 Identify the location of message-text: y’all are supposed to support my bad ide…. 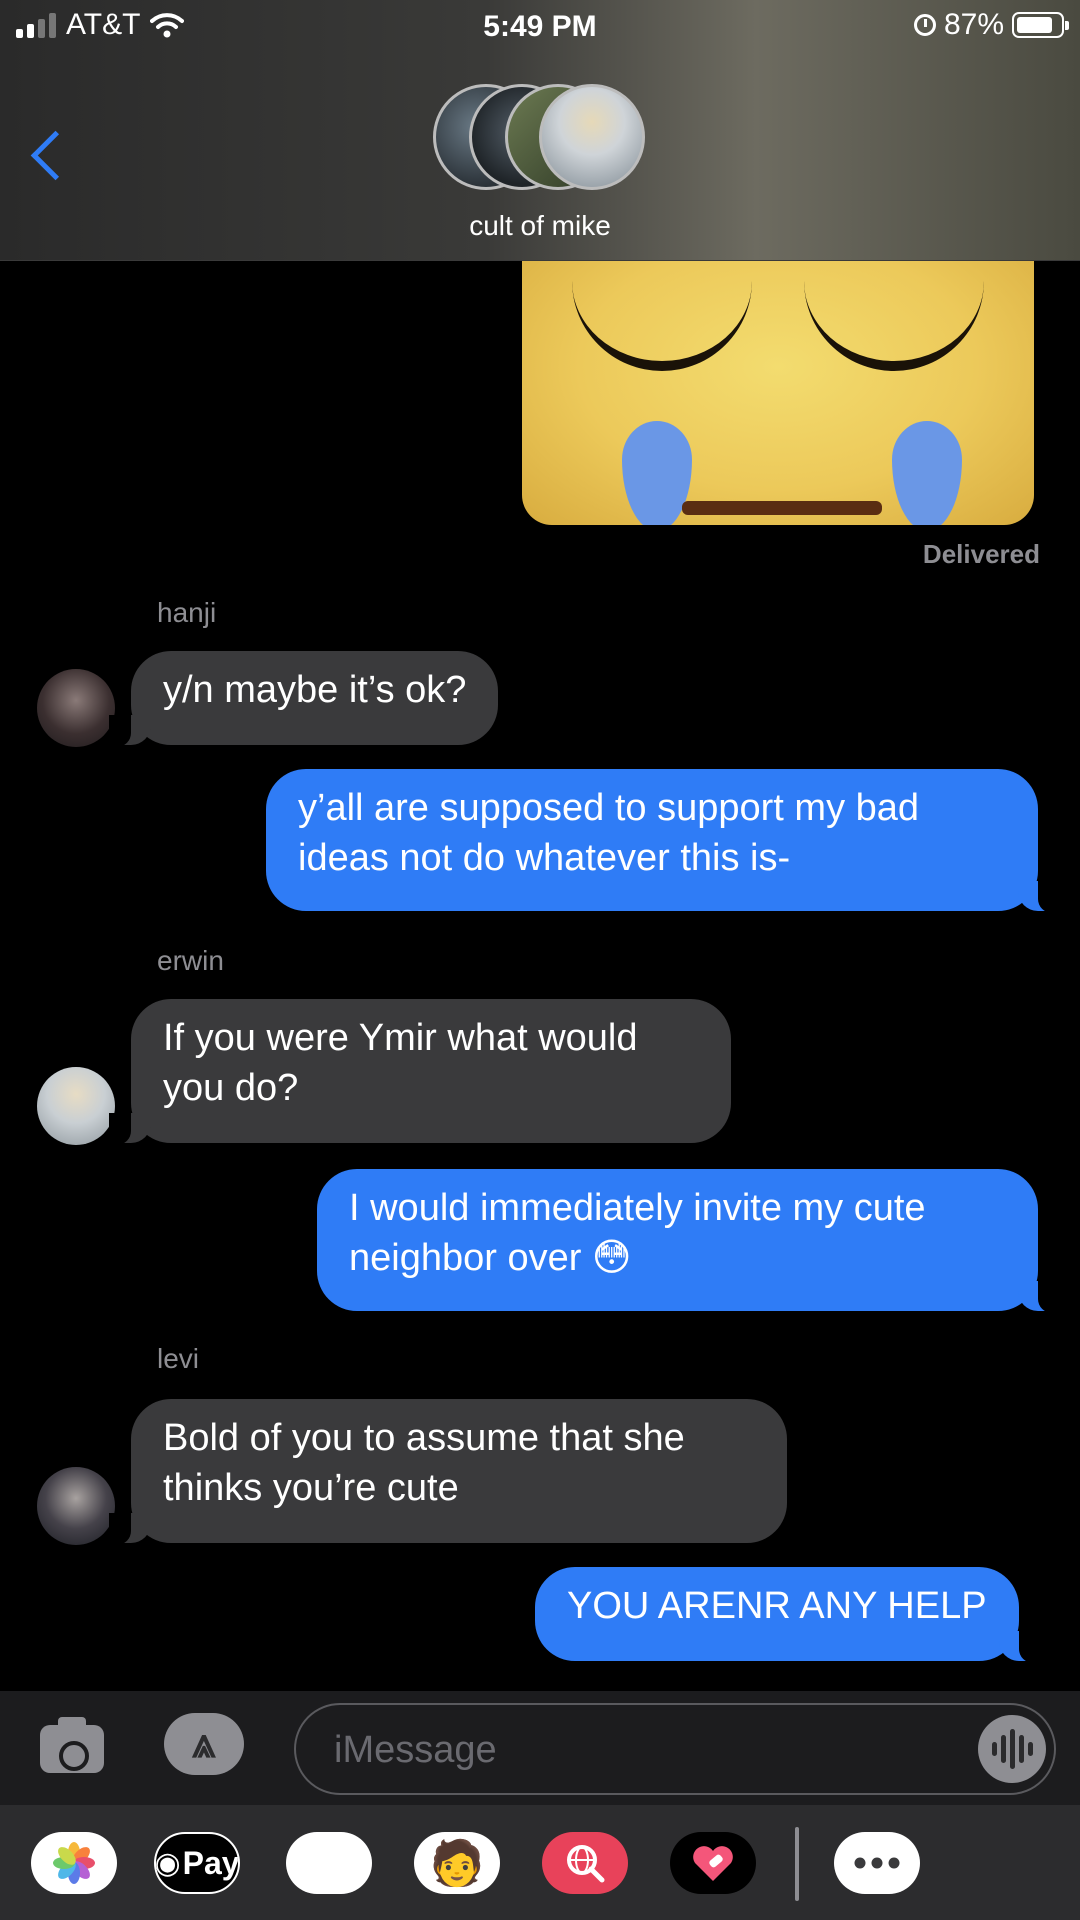
(609, 833).